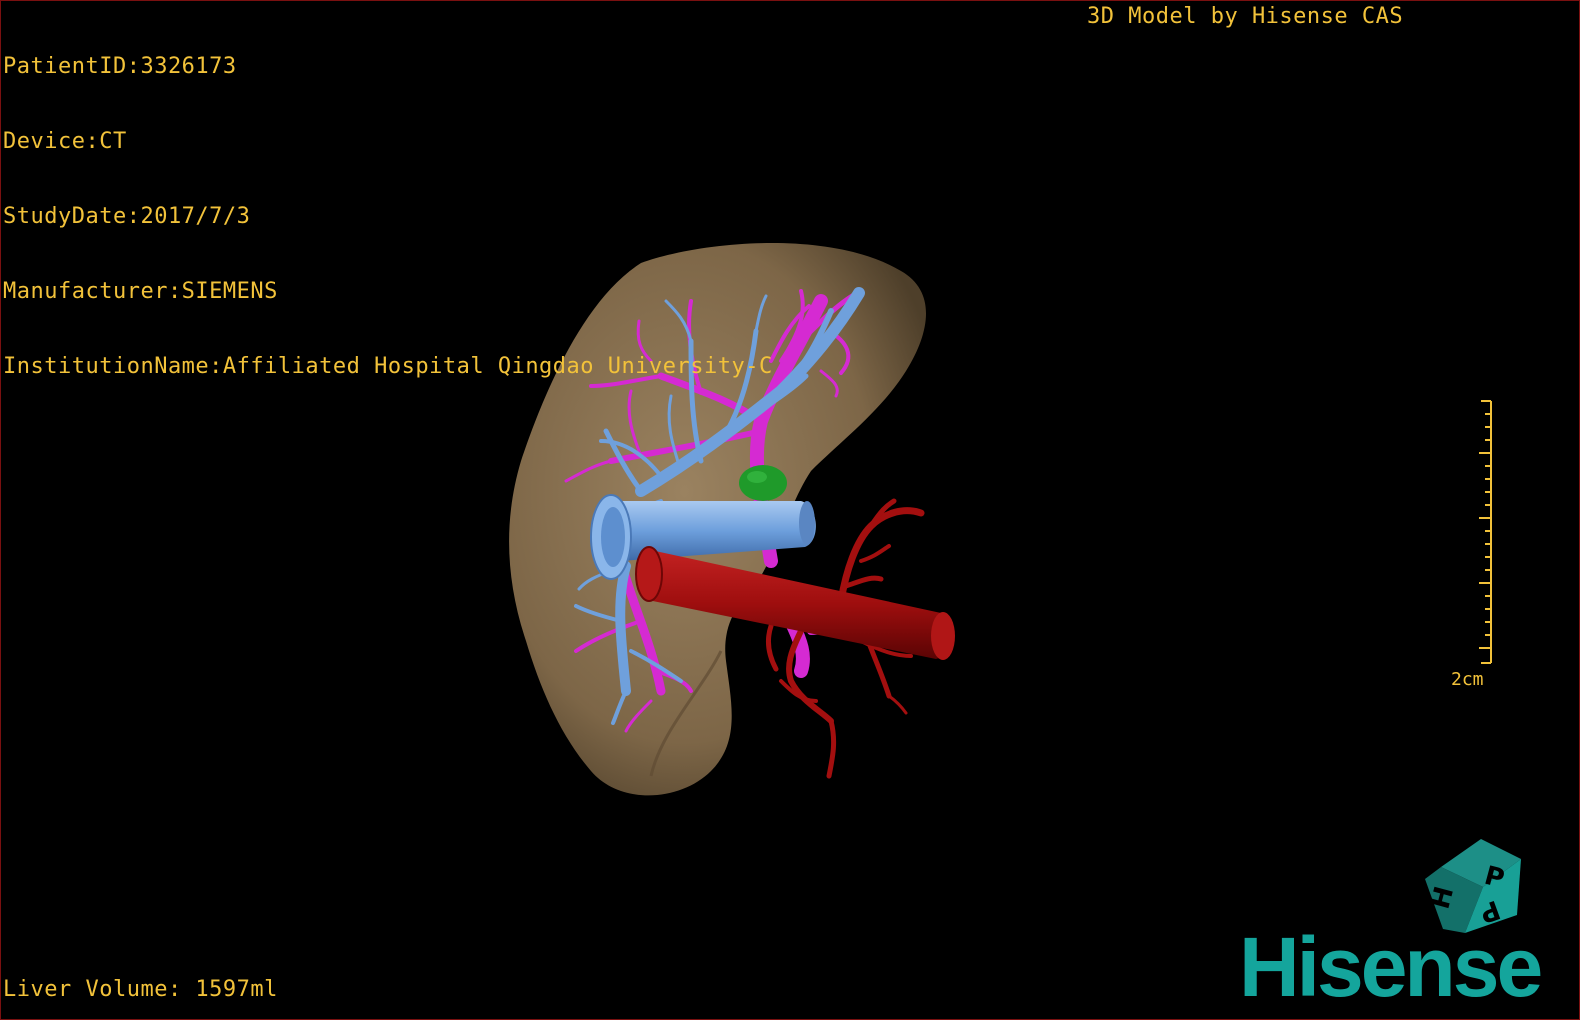  I want to click on liver-volume-readout: Liver Volume: 1597ml, so click(140, 989).